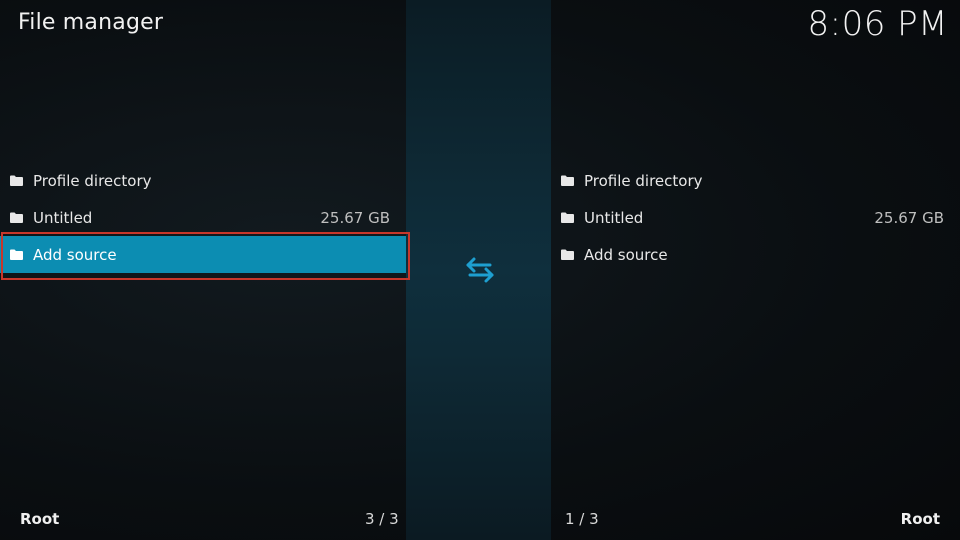  I want to click on right-item-profile-directory: Profile directory, so click(755, 180).